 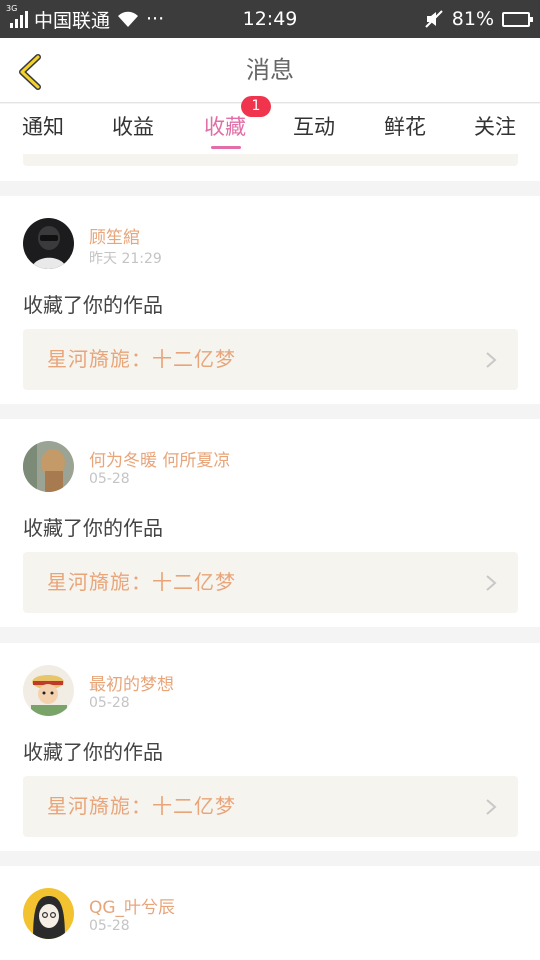 I want to click on active-tab-indicator, so click(x=226, y=147).